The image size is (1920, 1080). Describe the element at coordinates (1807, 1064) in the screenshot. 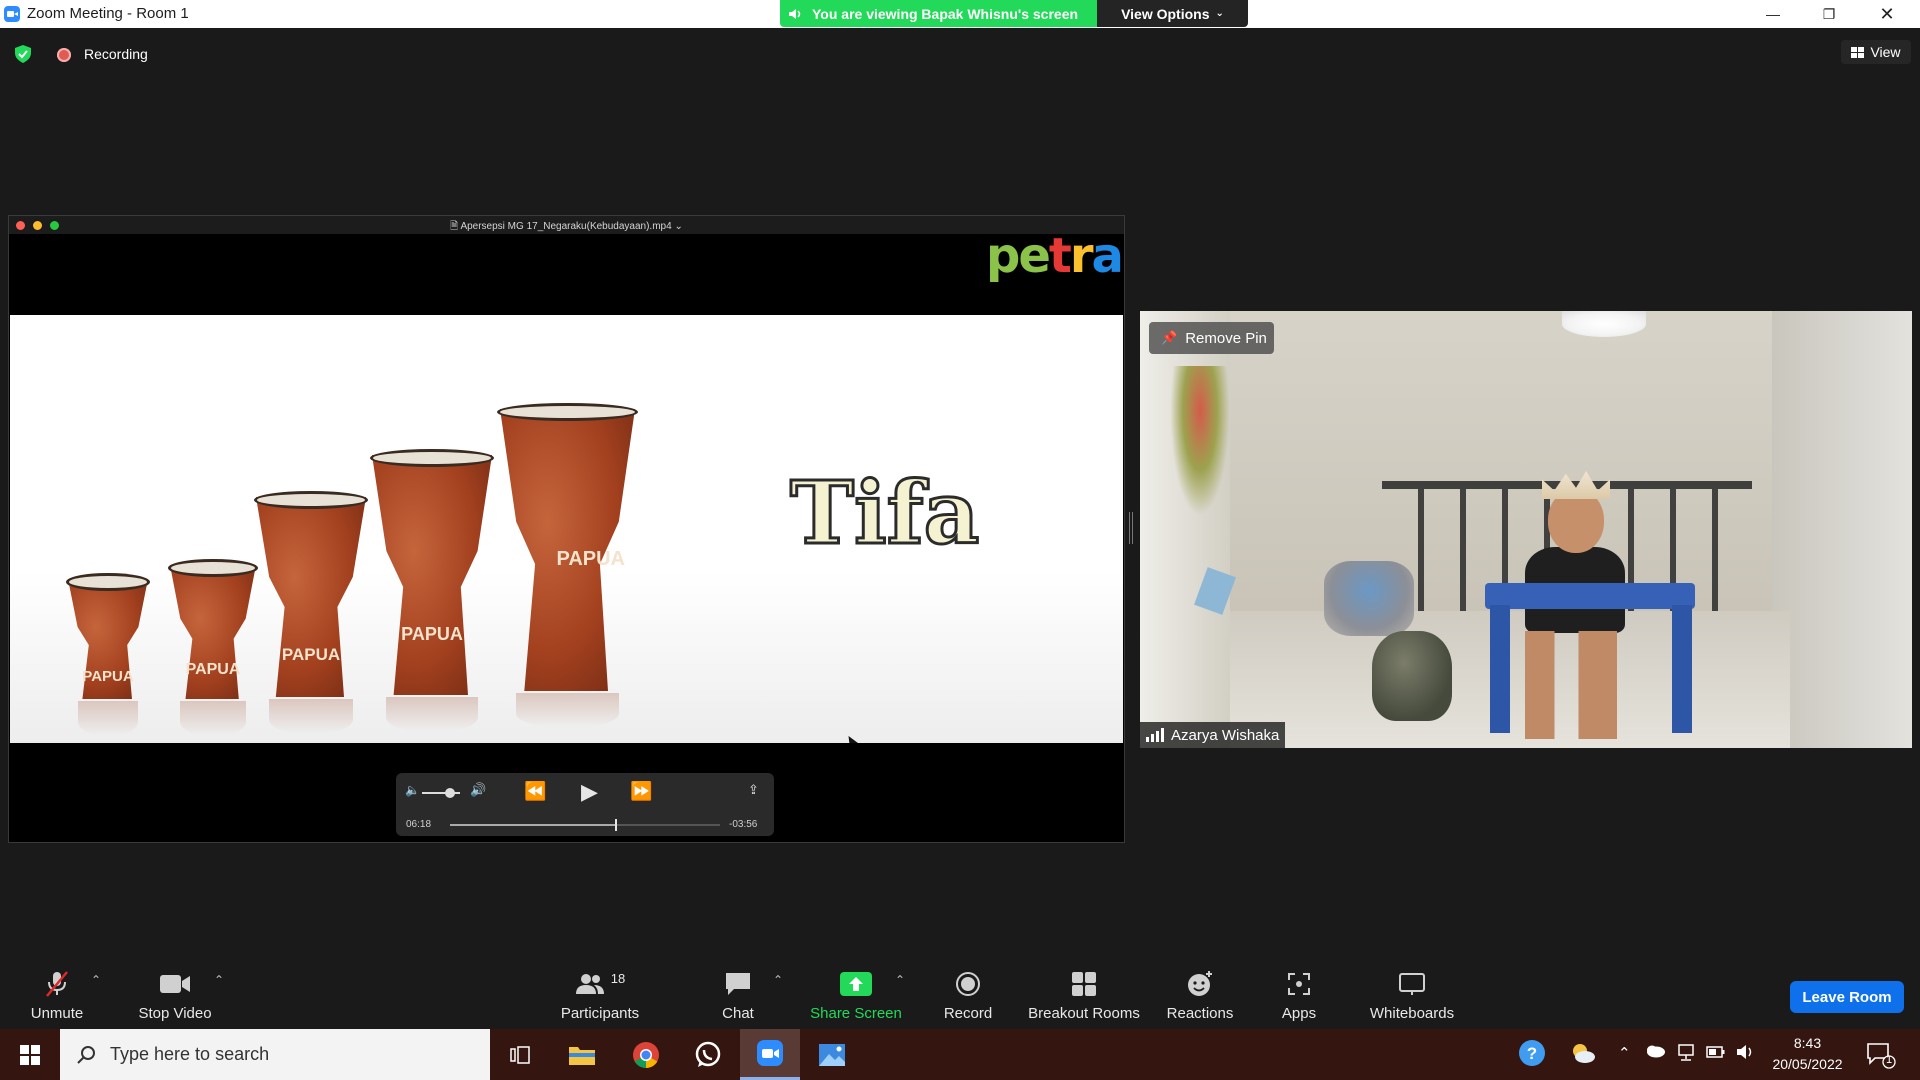

I see `clock-date: 20/05/2022` at that location.